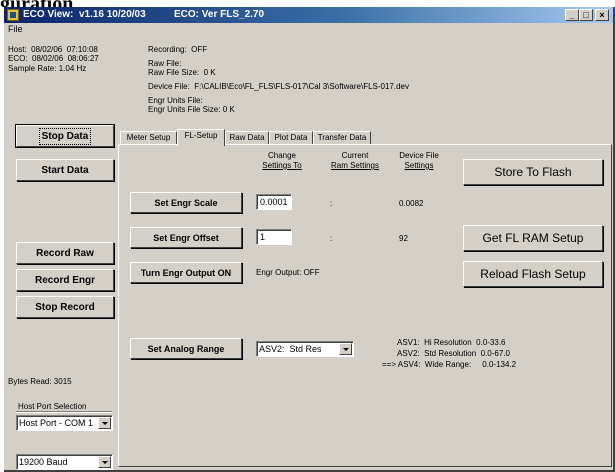 Image resolution: width=615 pixels, height=472 pixels. I want to click on turn-engr-output-label: Turn Engr Output ON, so click(186, 272).